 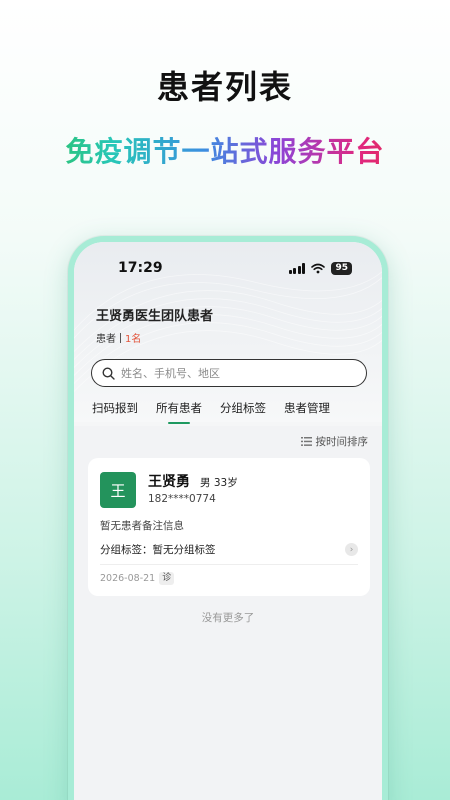 I want to click on battery-icon: 95, so click(x=341, y=268).